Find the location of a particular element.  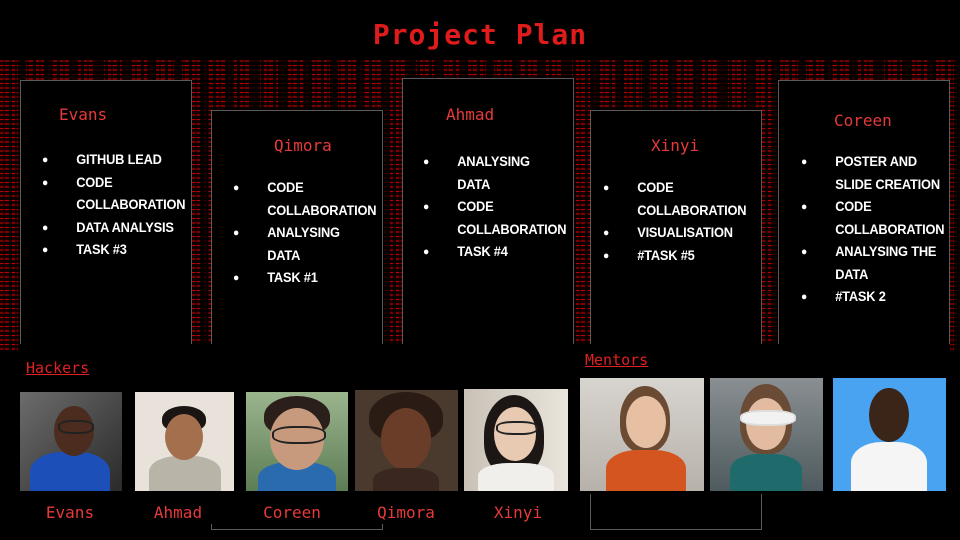

photo-evans is located at coordinates (71, 441).